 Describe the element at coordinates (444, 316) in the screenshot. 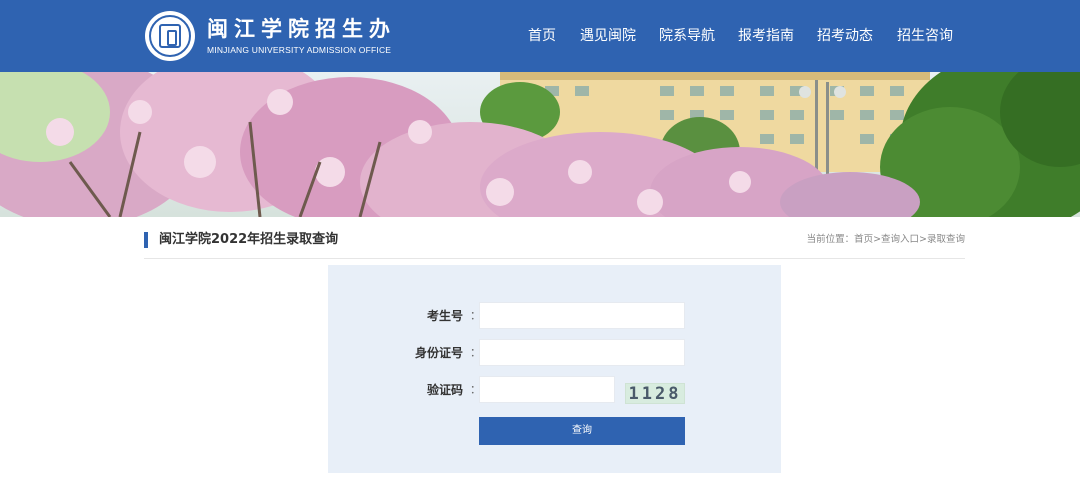

I see `exam-number-label: 考生号` at that location.